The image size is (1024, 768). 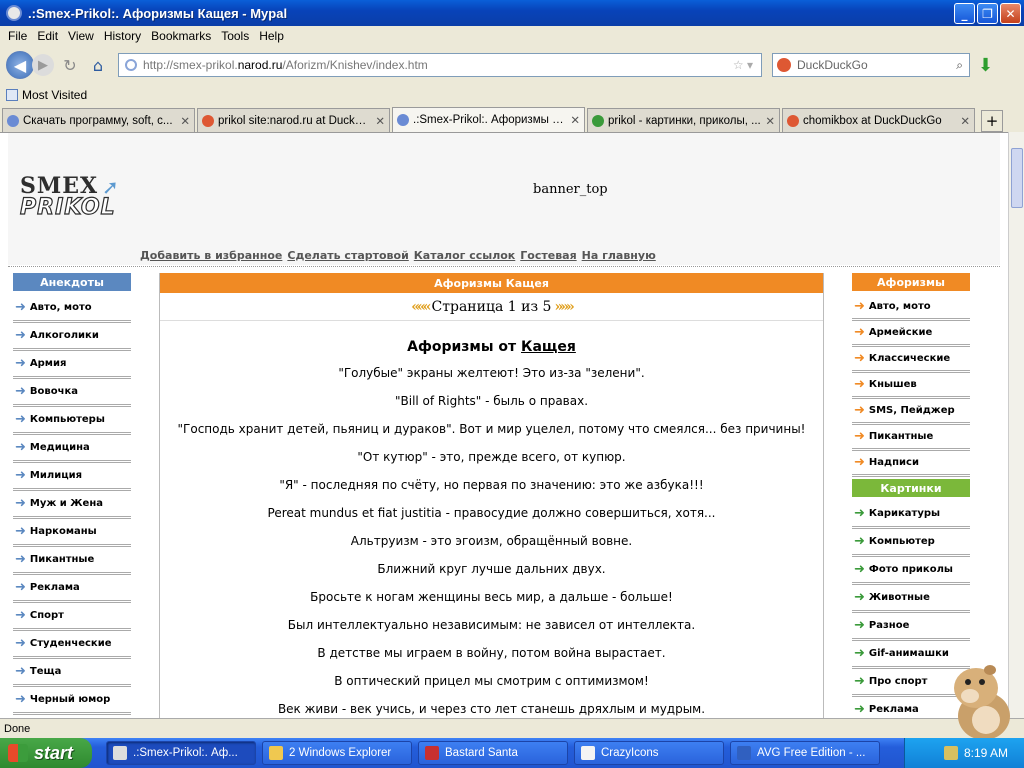 What do you see at coordinates (619, 255) in the screenshot?
I see `link-home: На главную` at bounding box center [619, 255].